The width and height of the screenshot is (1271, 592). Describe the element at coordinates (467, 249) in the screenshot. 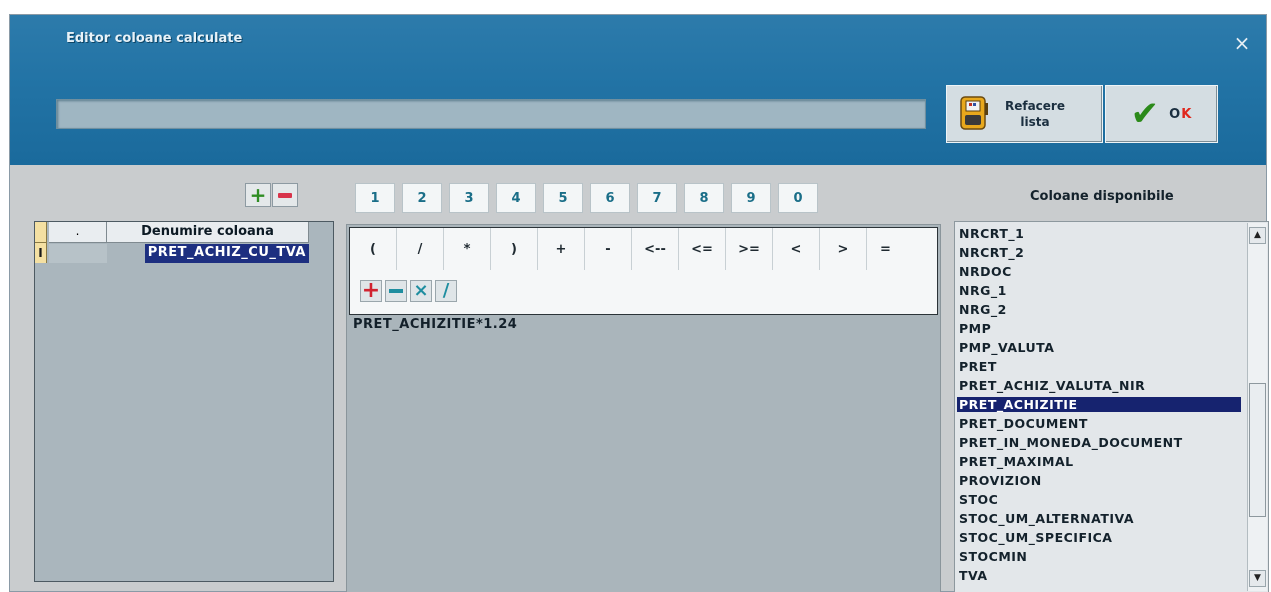

I see `operator-button: *` at that location.